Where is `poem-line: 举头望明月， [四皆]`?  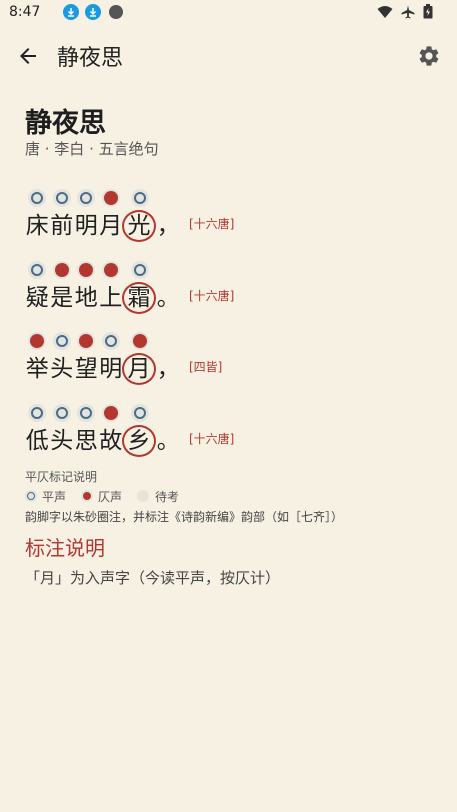
poem-line: 举头望明月， [四皆] is located at coordinates (235, 359).